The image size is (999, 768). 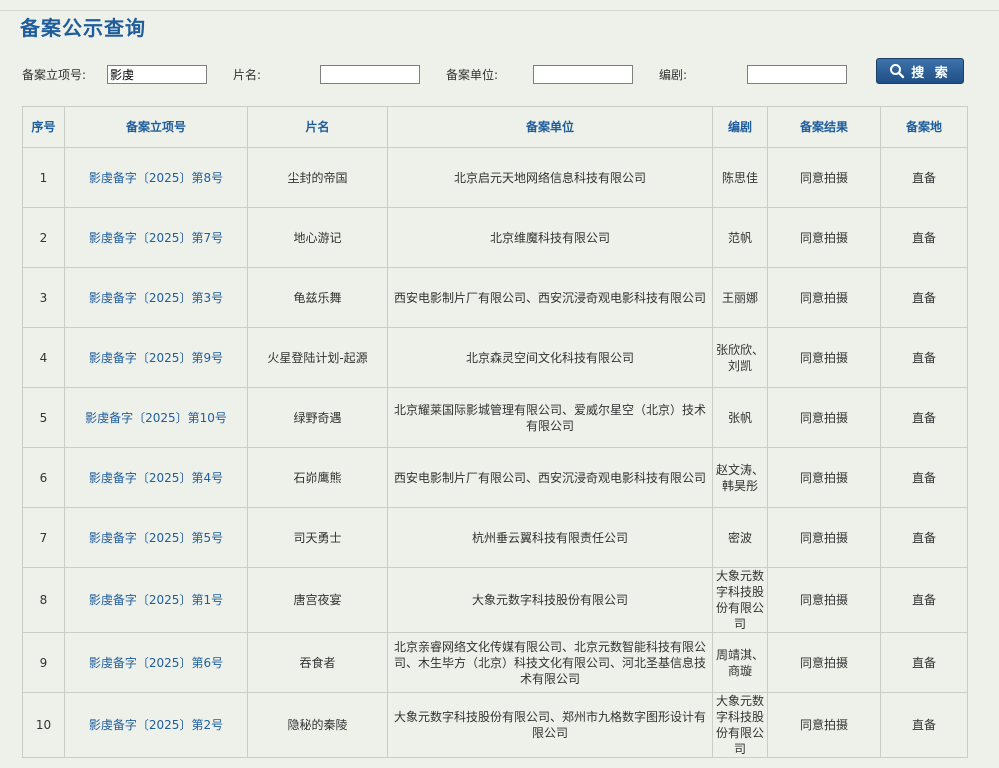 I want to click on record-no-link: 影虔备字〔2025〕第10号, so click(x=156, y=418).